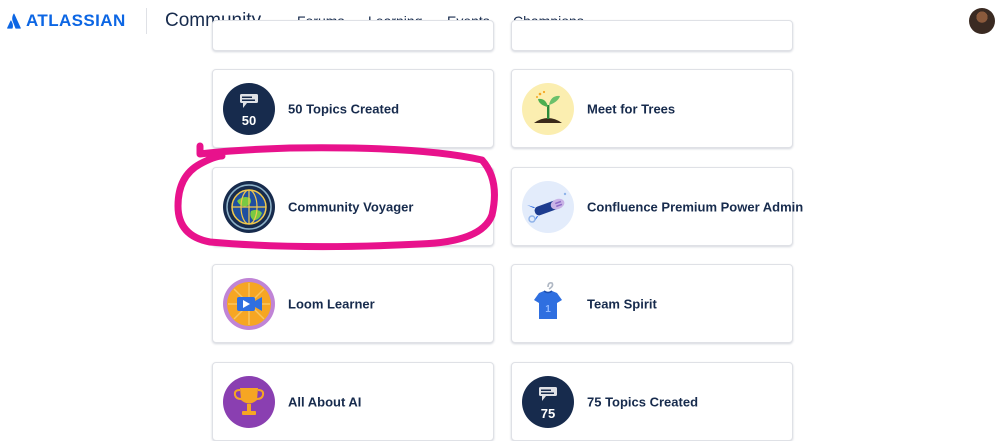 This screenshot has width=999, height=441. I want to click on sapling-icon, so click(548, 108).